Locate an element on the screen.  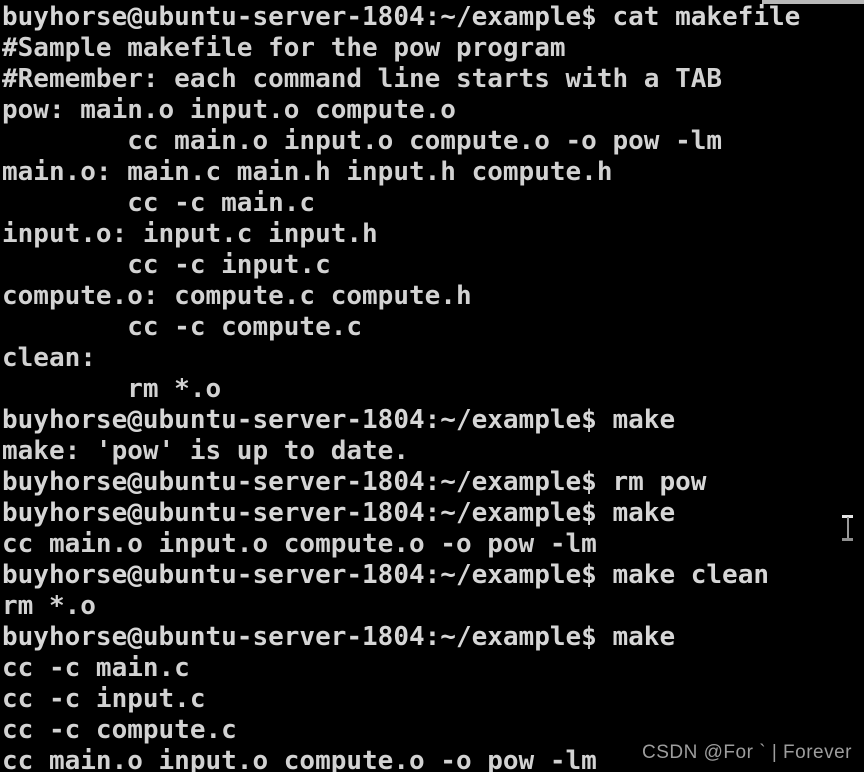
terminal-output-line: cc -c compute.c is located at coordinates (182, 327).